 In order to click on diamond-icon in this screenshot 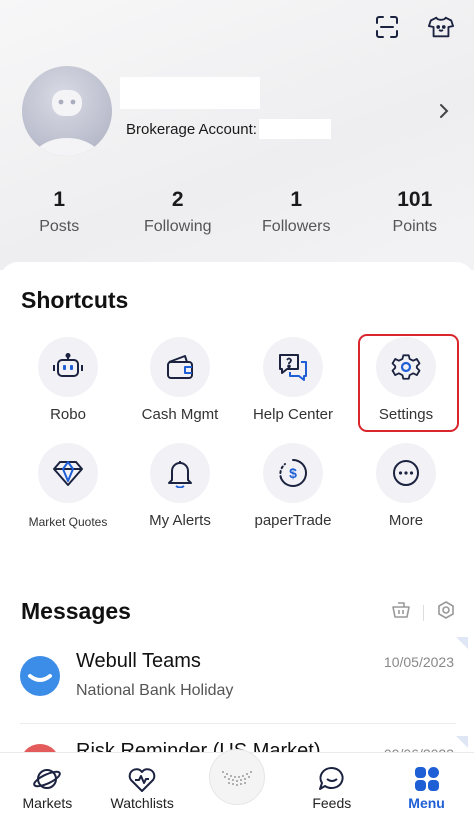, I will do `click(68, 473)`.